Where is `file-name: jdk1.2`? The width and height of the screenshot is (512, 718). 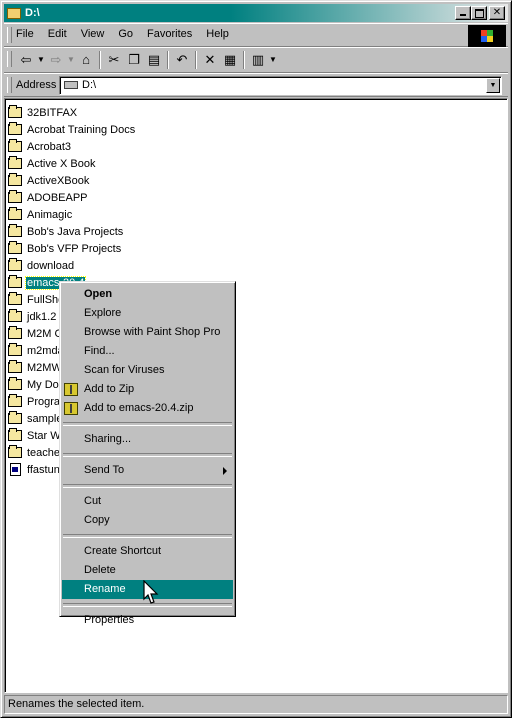 file-name: jdk1.2 is located at coordinates (42, 316).